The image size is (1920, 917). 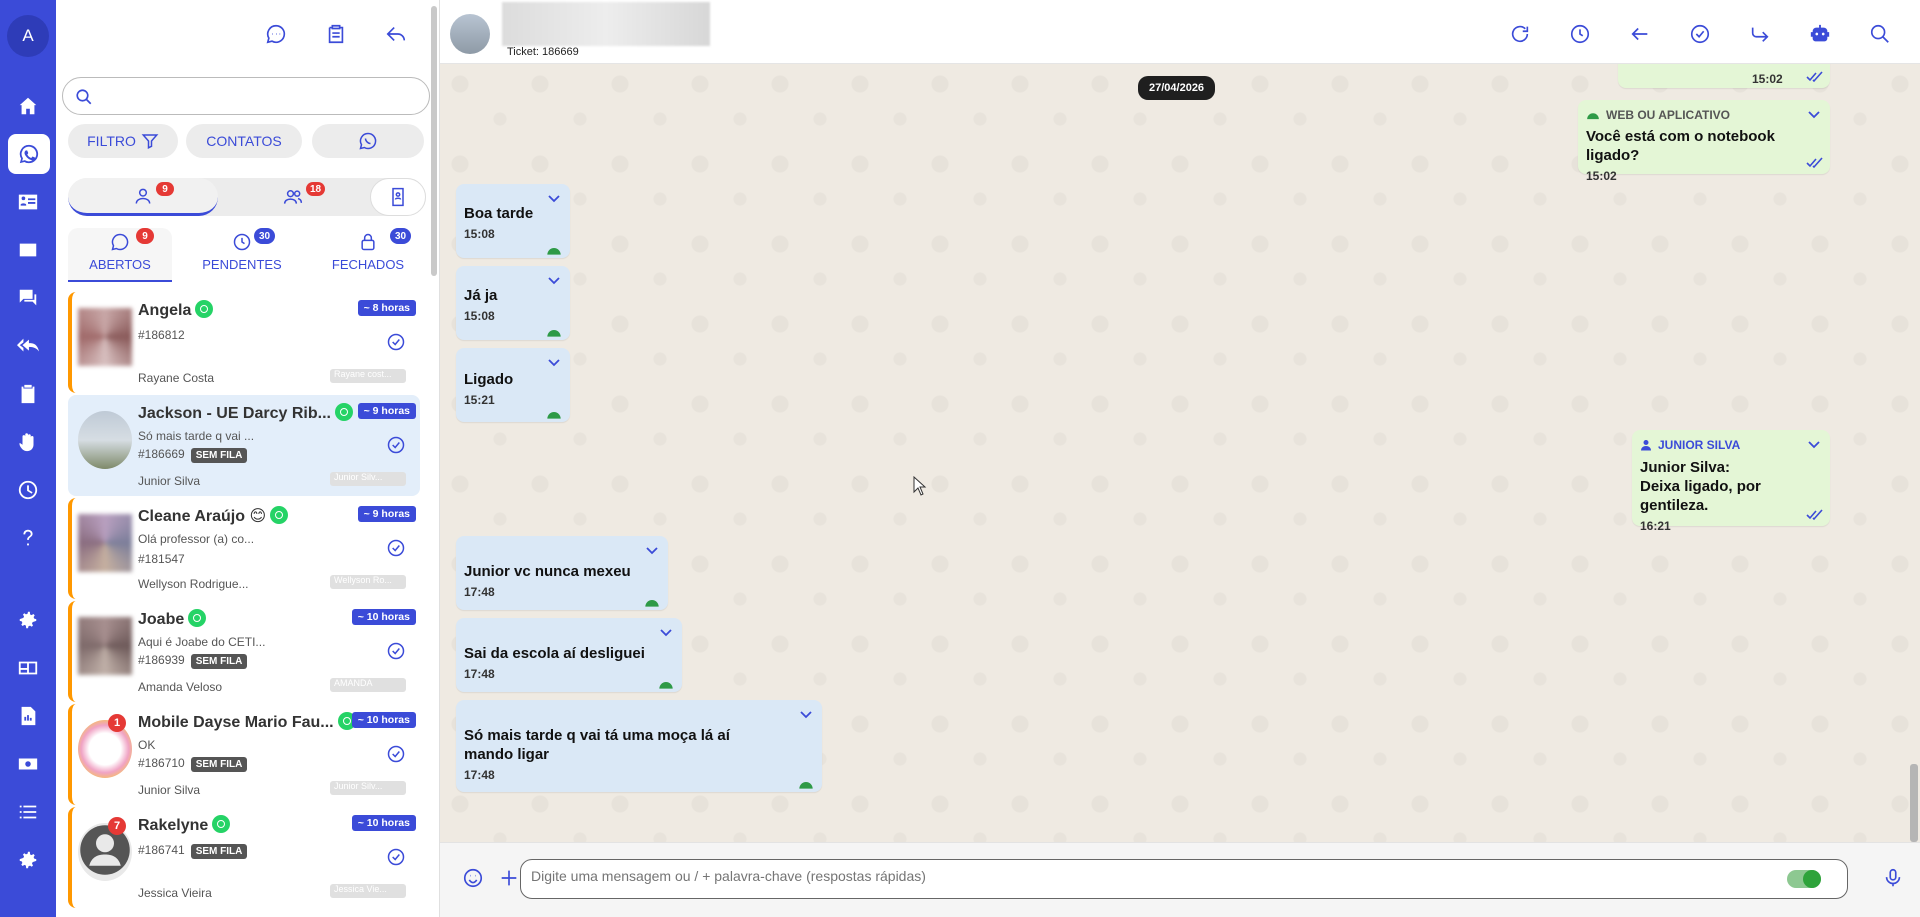 What do you see at coordinates (470, 34) in the screenshot?
I see `contact-avatar` at bounding box center [470, 34].